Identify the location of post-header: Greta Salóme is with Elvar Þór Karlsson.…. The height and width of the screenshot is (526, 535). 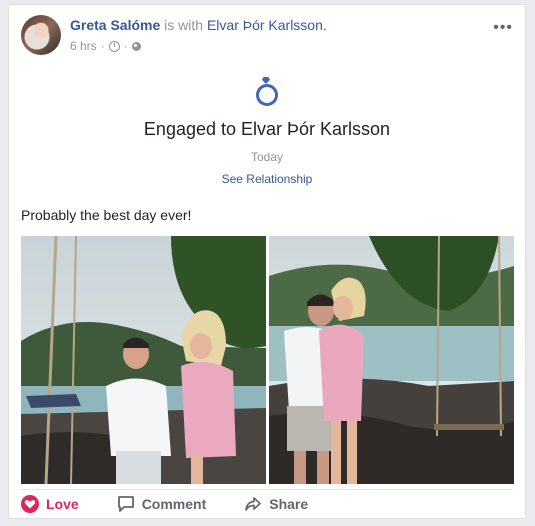
(267, 37).